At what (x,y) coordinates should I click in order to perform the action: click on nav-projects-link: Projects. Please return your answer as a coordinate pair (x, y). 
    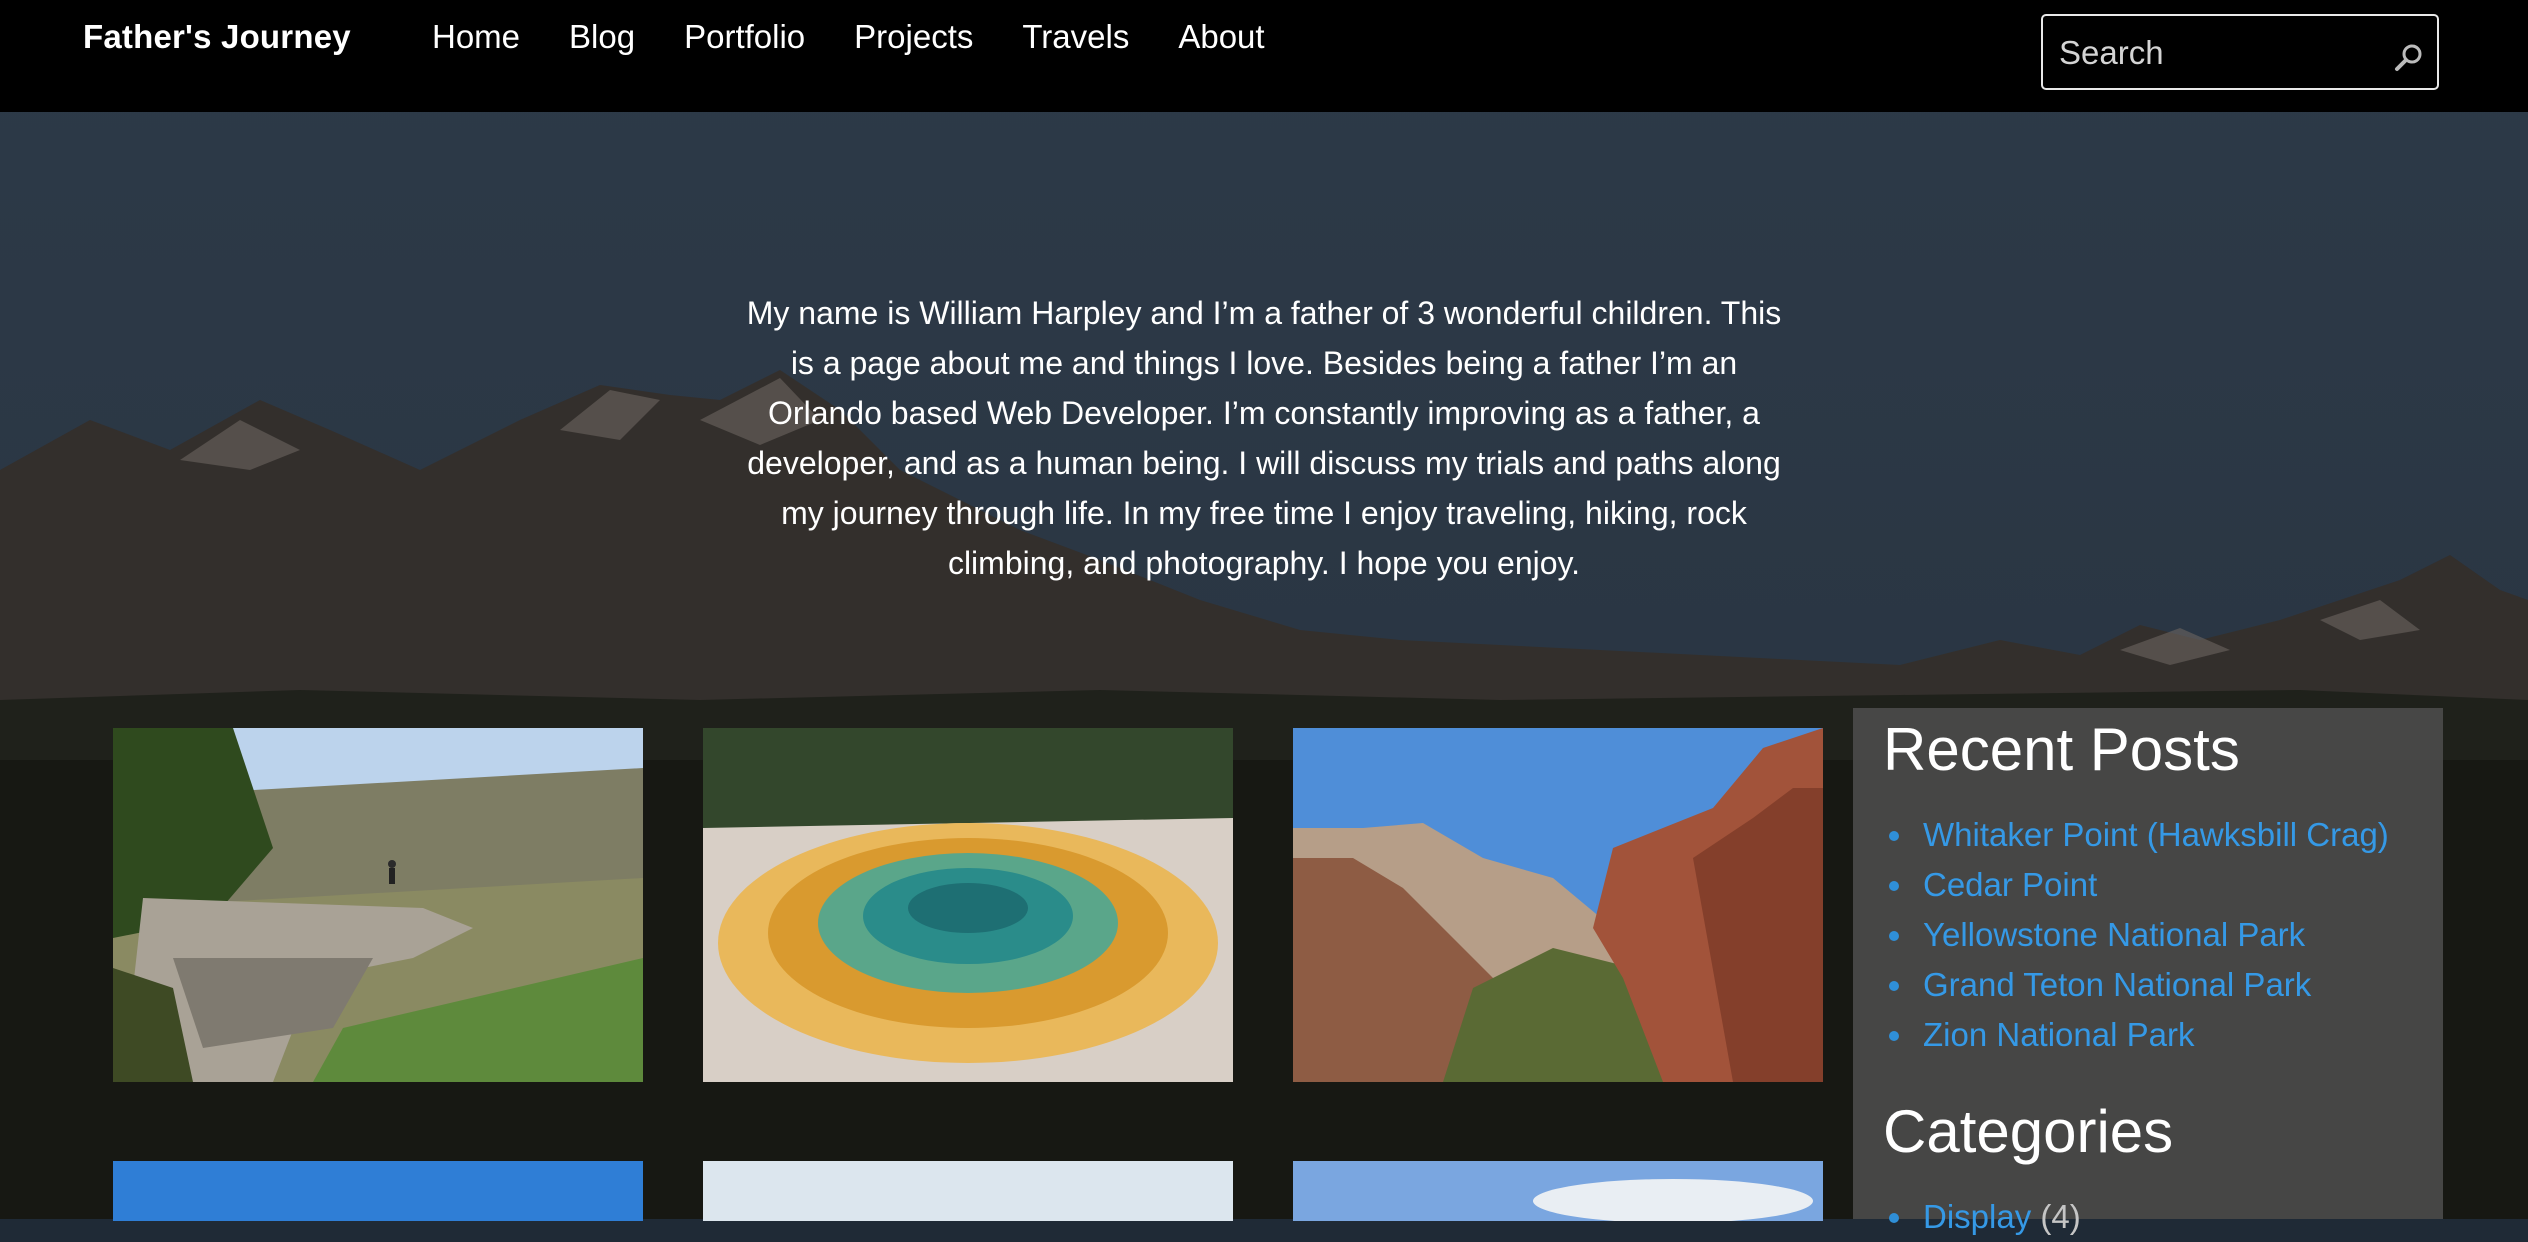
    Looking at the image, I should click on (913, 37).